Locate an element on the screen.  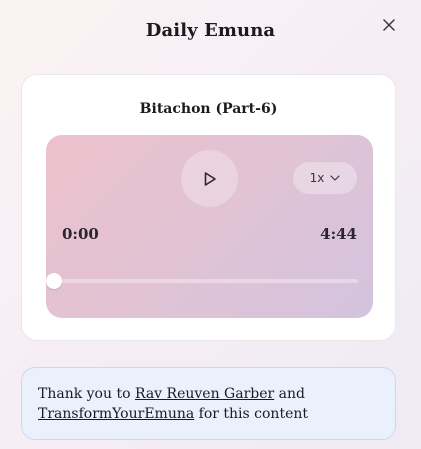
track-title: Bitachon (Part-6) is located at coordinates (208, 109).